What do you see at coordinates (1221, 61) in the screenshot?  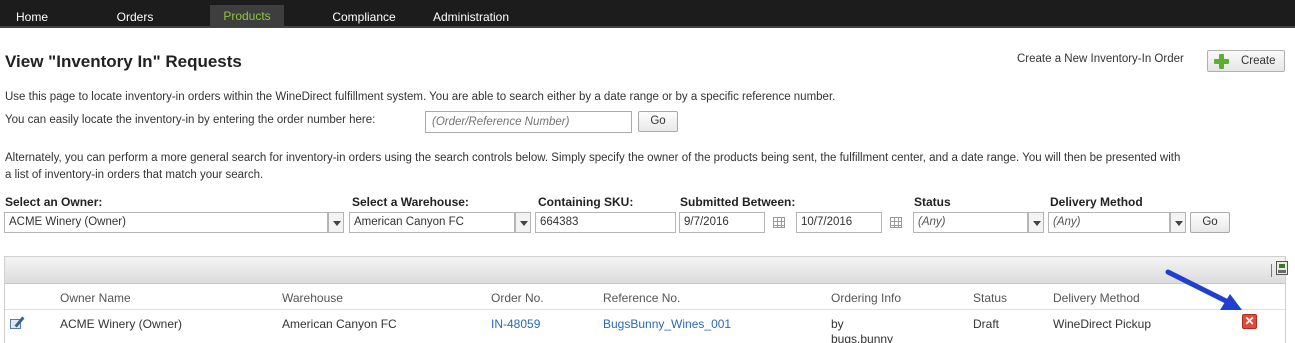 I see `plus-icon` at bounding box center [1221, 61].